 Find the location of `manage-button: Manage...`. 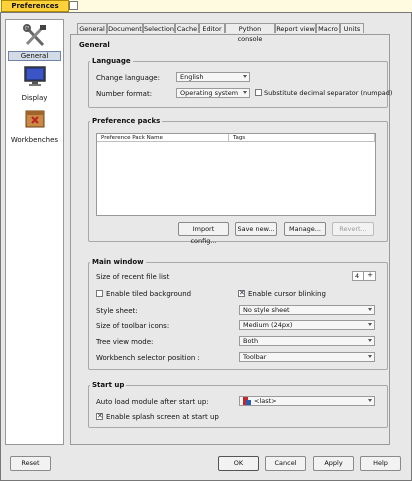

manage-button: Manage... is located at coordinates (305, 229).